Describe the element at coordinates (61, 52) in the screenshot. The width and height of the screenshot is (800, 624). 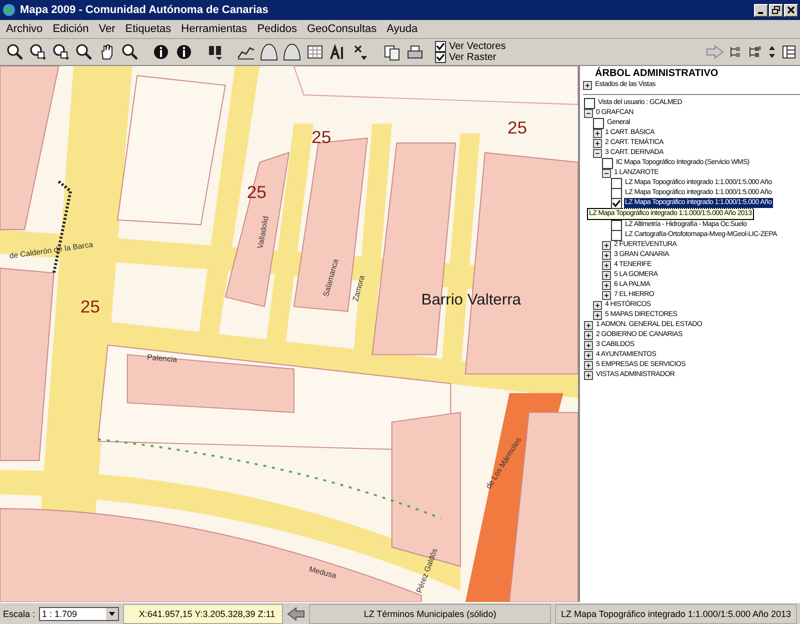
I see `zoom-out-window-icon` at that location.